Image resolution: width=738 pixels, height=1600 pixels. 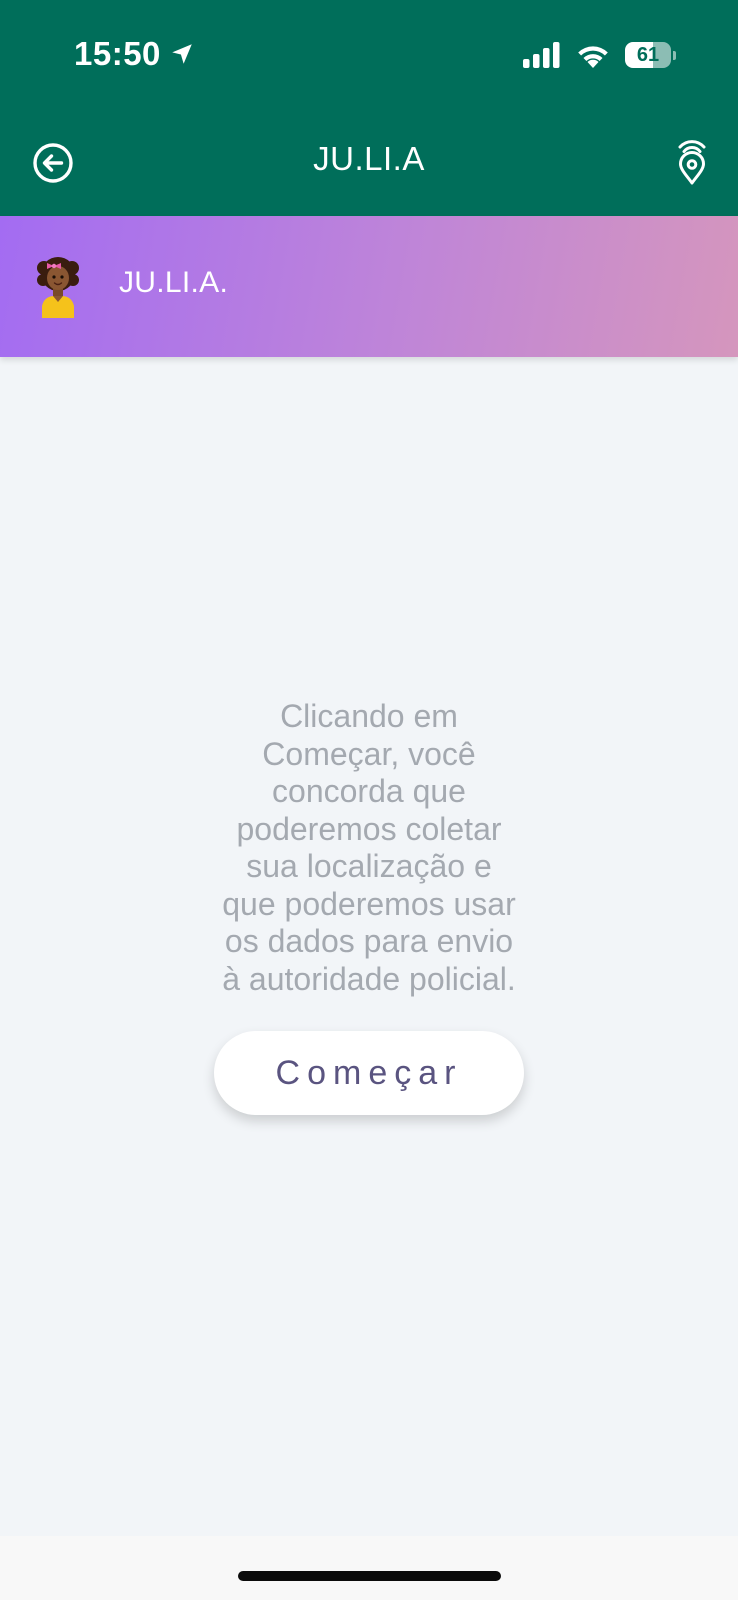 What do you see at coordinates (369, 941) in the screenshot?
I see `consent-line: os dados para envio` at bounding box center [369, 941].